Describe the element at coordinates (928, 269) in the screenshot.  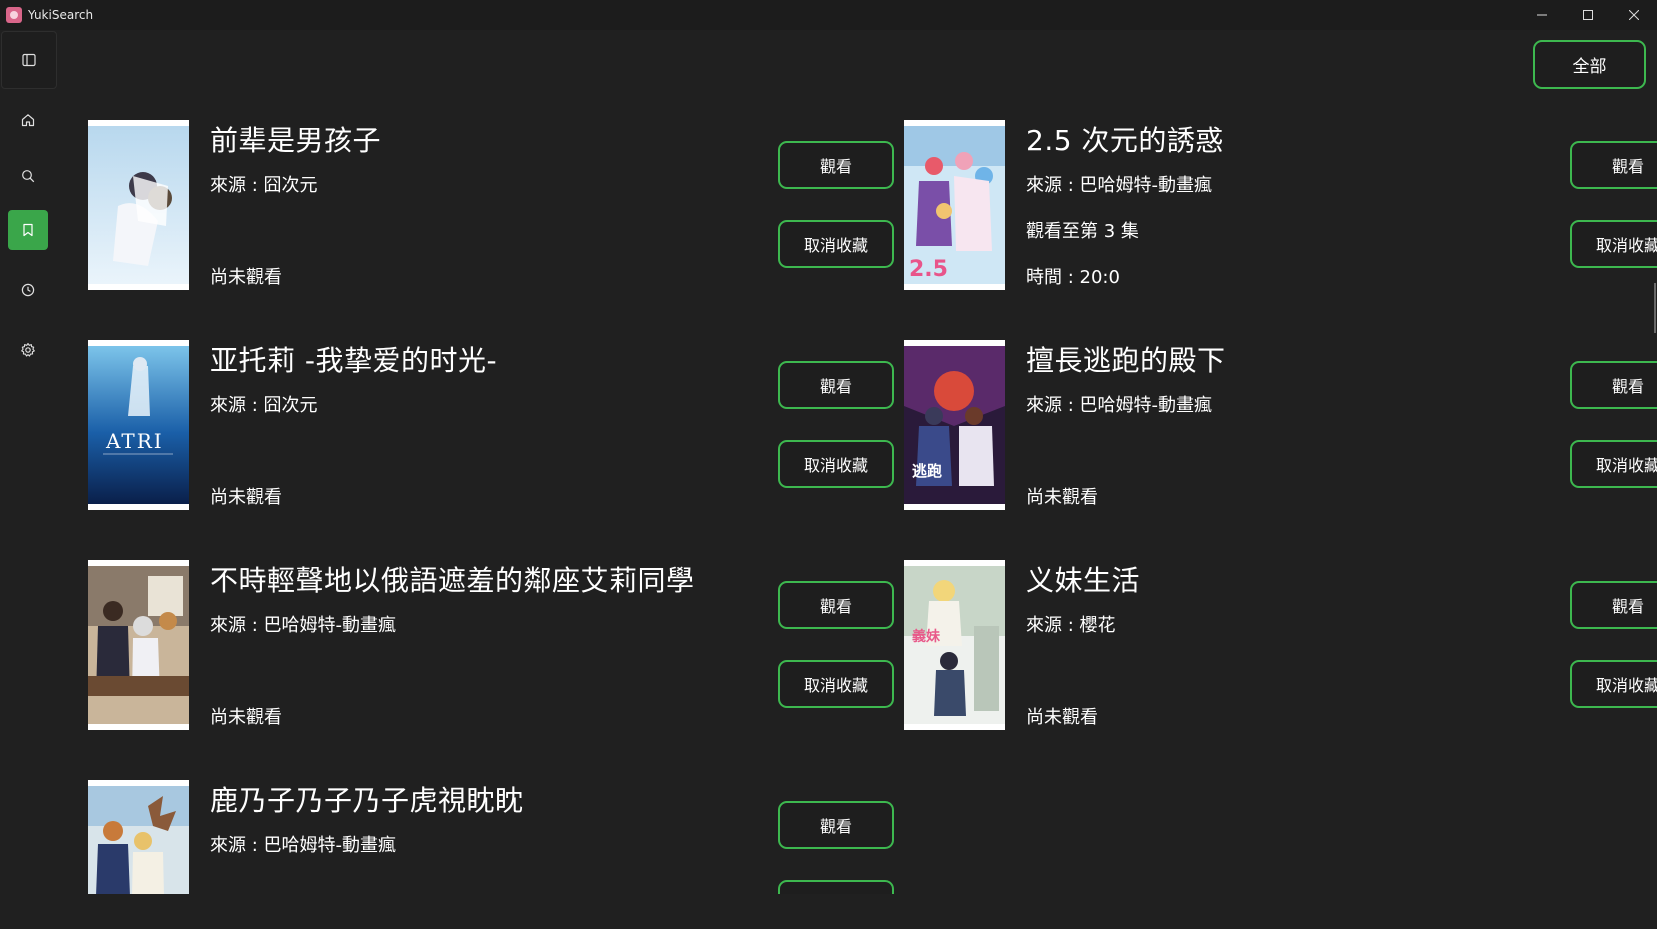
I see `svg-text: 2.5` at that location.